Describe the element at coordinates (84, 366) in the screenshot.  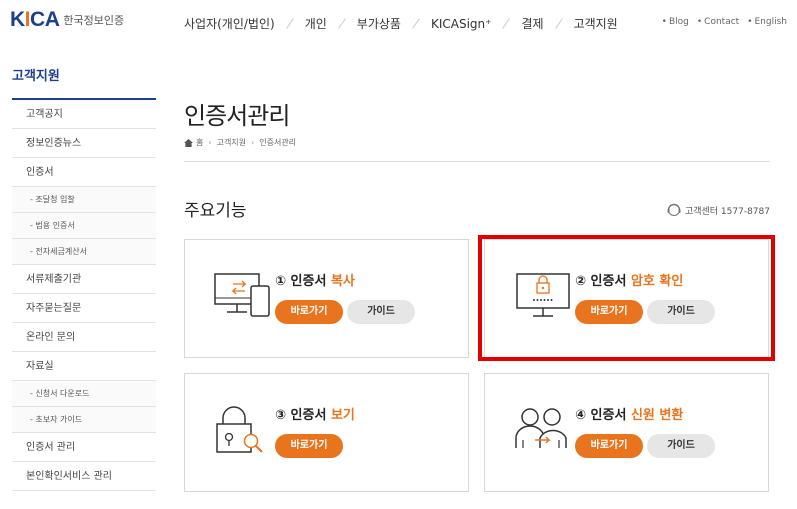
I see `sidebar-item-resources: 자료실` at that location.